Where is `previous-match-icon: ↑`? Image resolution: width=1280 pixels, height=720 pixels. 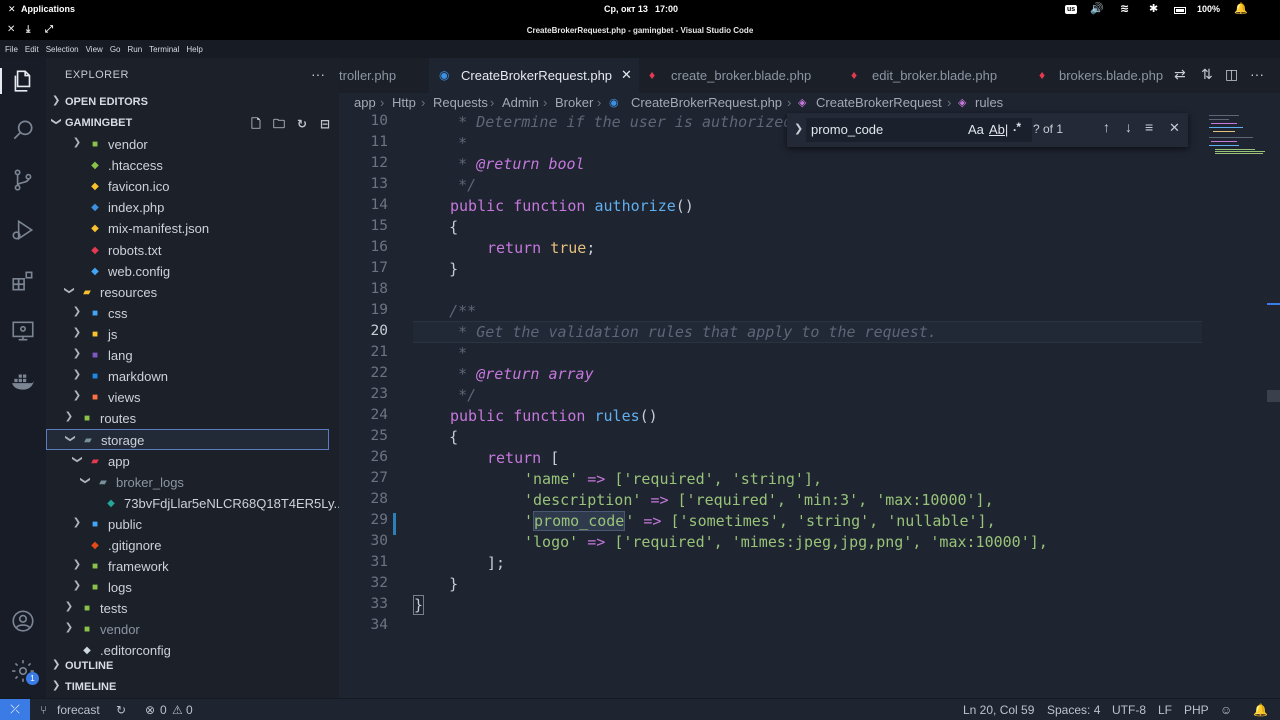
previous-match-icon: ↑ is located at coordinates (1106, 127).